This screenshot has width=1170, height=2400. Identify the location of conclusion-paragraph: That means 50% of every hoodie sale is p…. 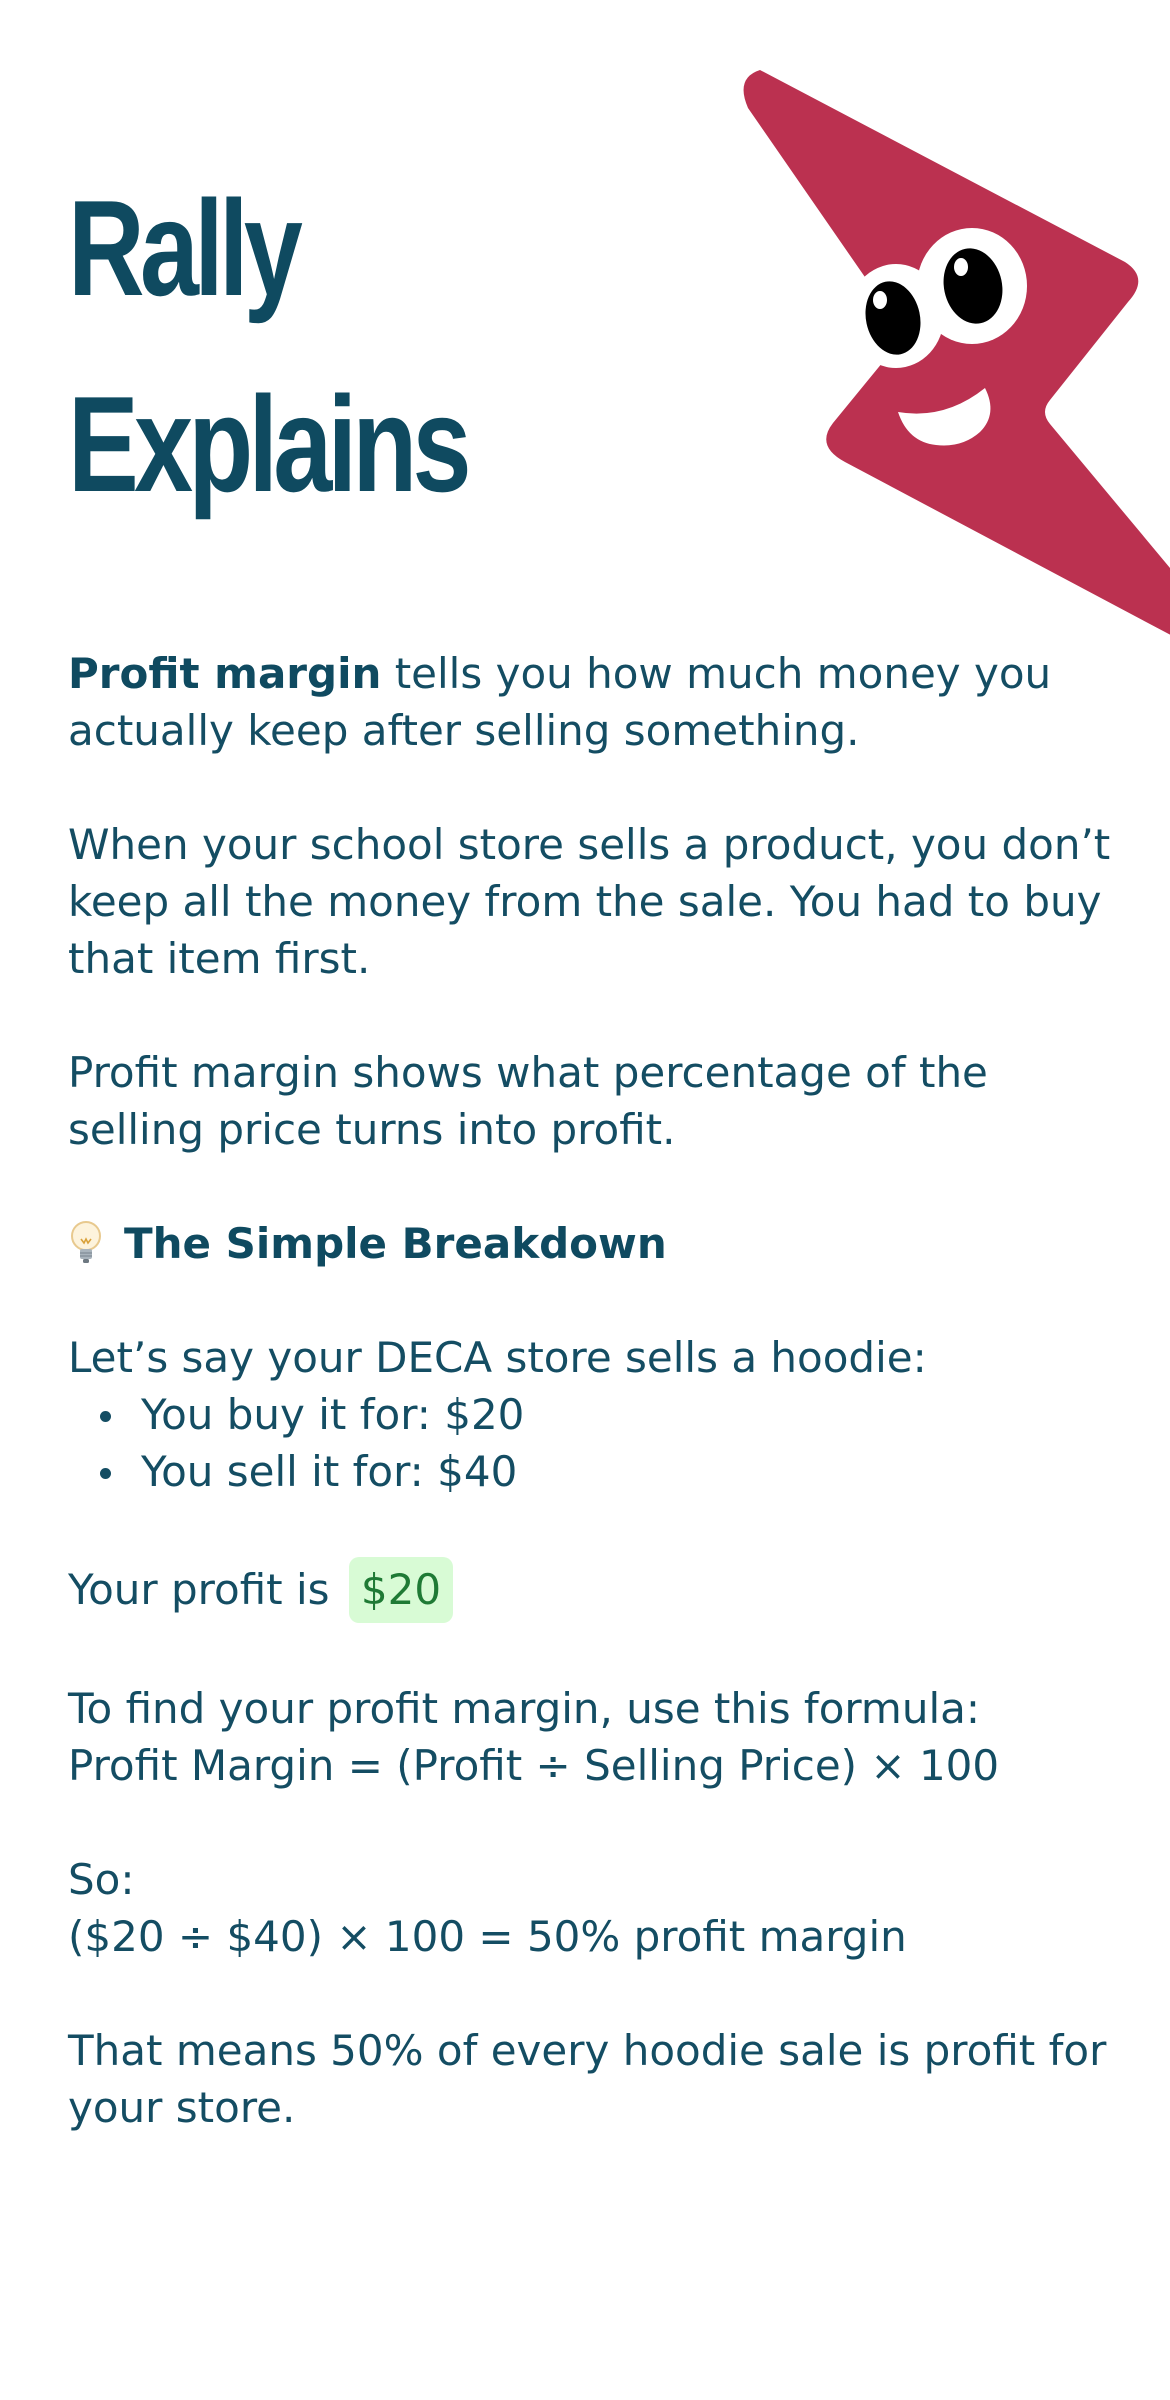
(587, 2079).